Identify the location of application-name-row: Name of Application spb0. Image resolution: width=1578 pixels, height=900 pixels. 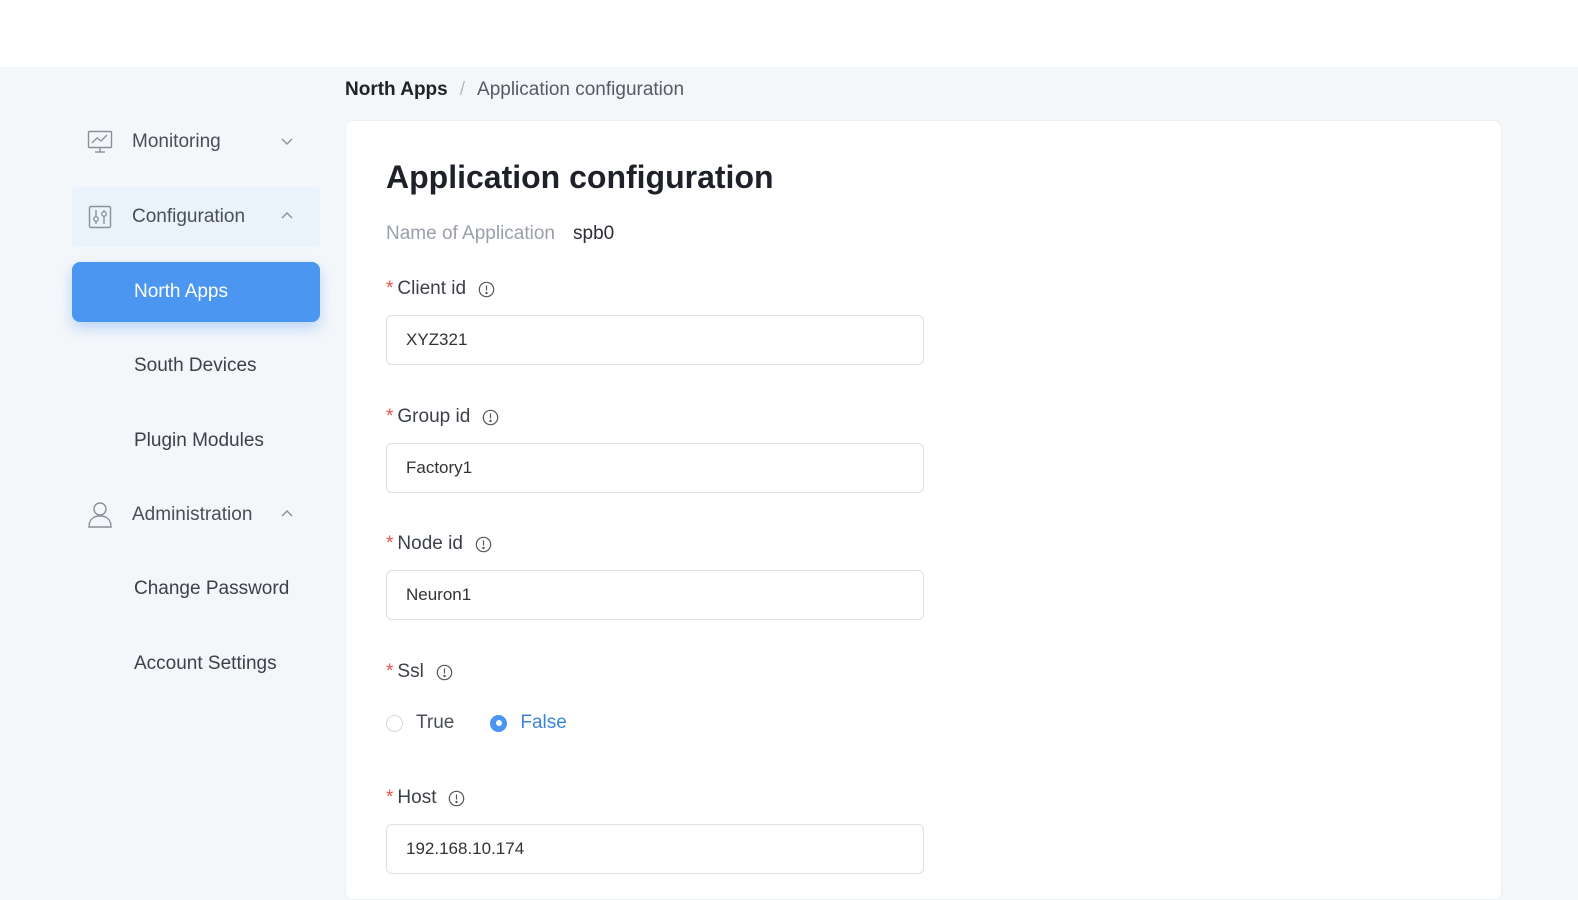
(500, 234).